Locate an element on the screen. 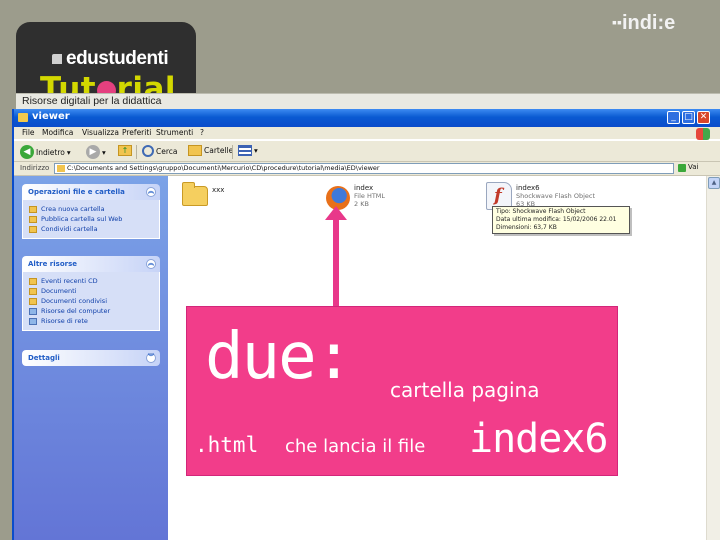  forward-arrow-icon: ▶ is located at coordinates (93, 152).